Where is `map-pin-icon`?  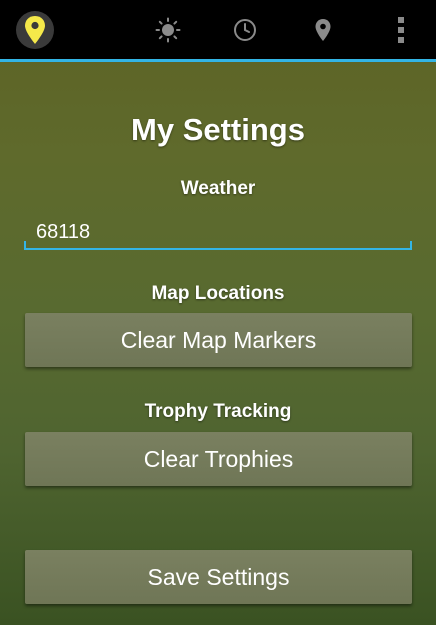
map-pin-icon is located at coordinates (323, 29).